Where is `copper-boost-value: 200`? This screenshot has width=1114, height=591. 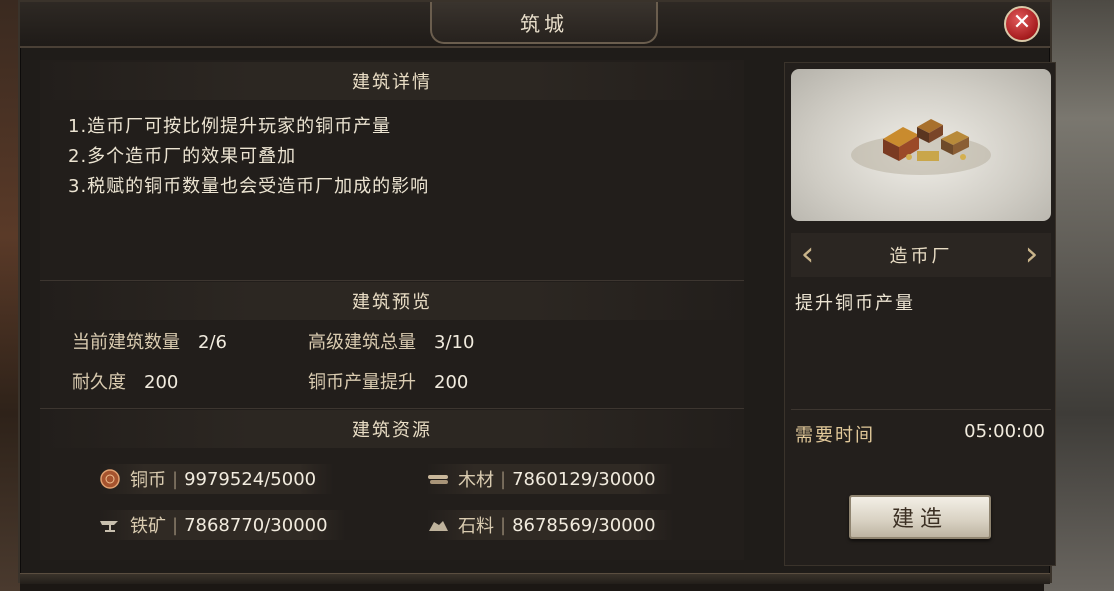
copper-boost-value: 200 is located at coordinates (451, 382).